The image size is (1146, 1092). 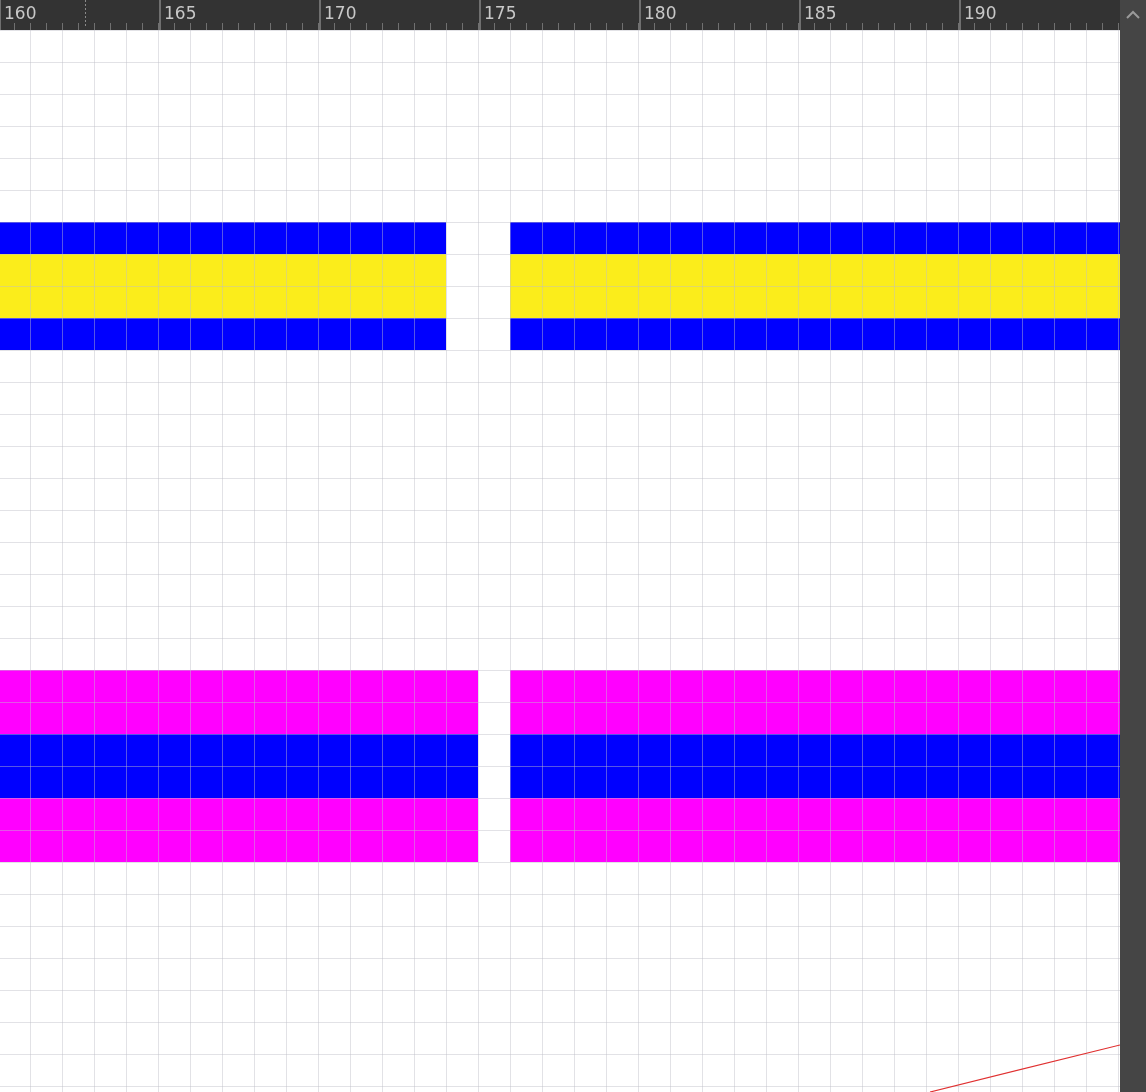 What do you see at coordinates (500, 13) in the screenshot?
I see `ruler-label: 175` at bounding box center [500, 13].